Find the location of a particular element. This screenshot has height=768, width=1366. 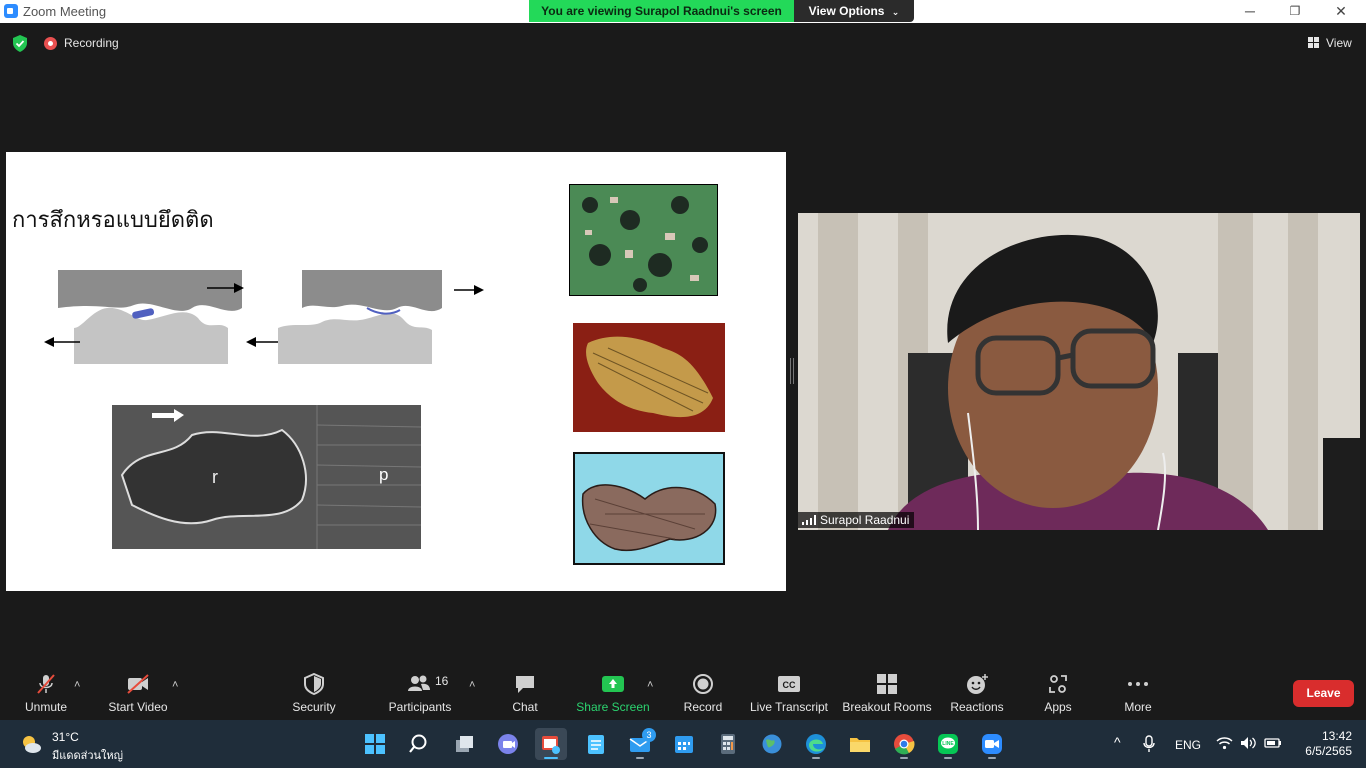

search-button is located at coordinates (420, 744).